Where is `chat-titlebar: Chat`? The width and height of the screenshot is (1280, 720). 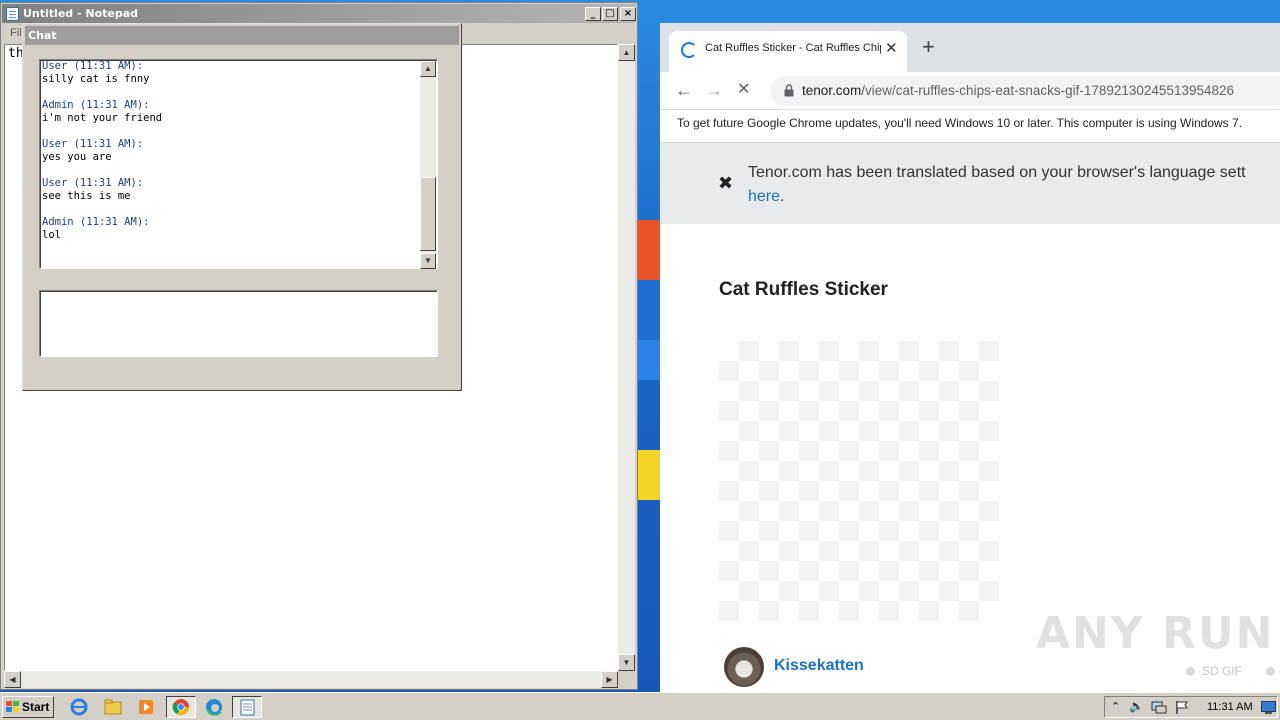
chat-titlebar: Chat is located at coordinates (242, 35).